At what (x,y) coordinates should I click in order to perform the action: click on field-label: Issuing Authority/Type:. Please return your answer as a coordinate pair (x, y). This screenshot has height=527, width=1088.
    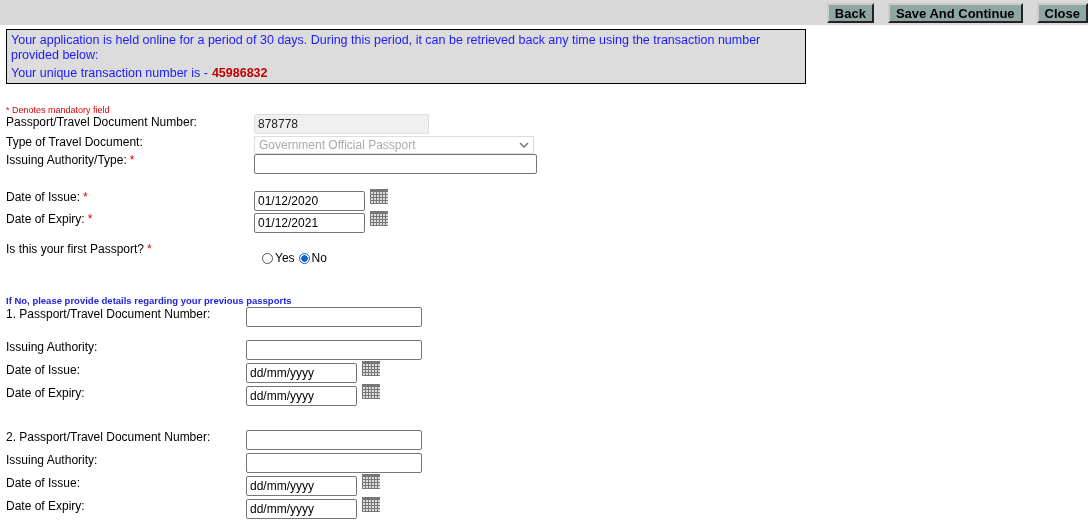
    Looking at the image, I should click on (66, 160).